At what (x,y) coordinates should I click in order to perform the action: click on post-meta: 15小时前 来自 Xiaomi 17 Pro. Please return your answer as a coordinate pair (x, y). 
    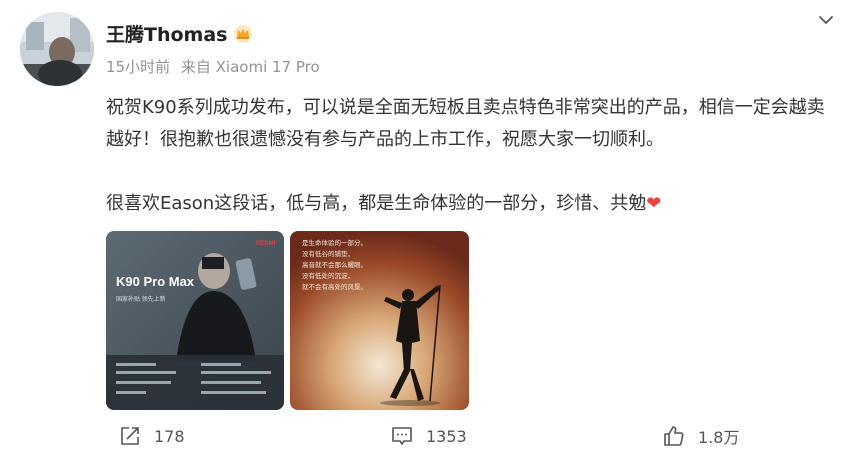
    Looking at the image, I should click on (213, 66).